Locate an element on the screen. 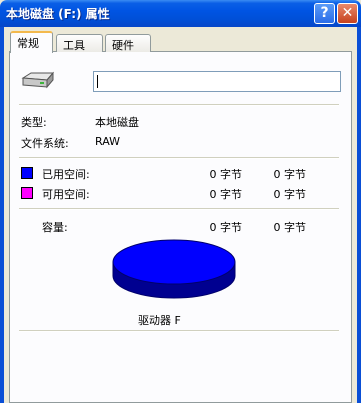 This screenshot has height=403, width=361. title-bar: 本地磁盘 (F:) 属性 ? ✕ is located at coordinates (180, 13).